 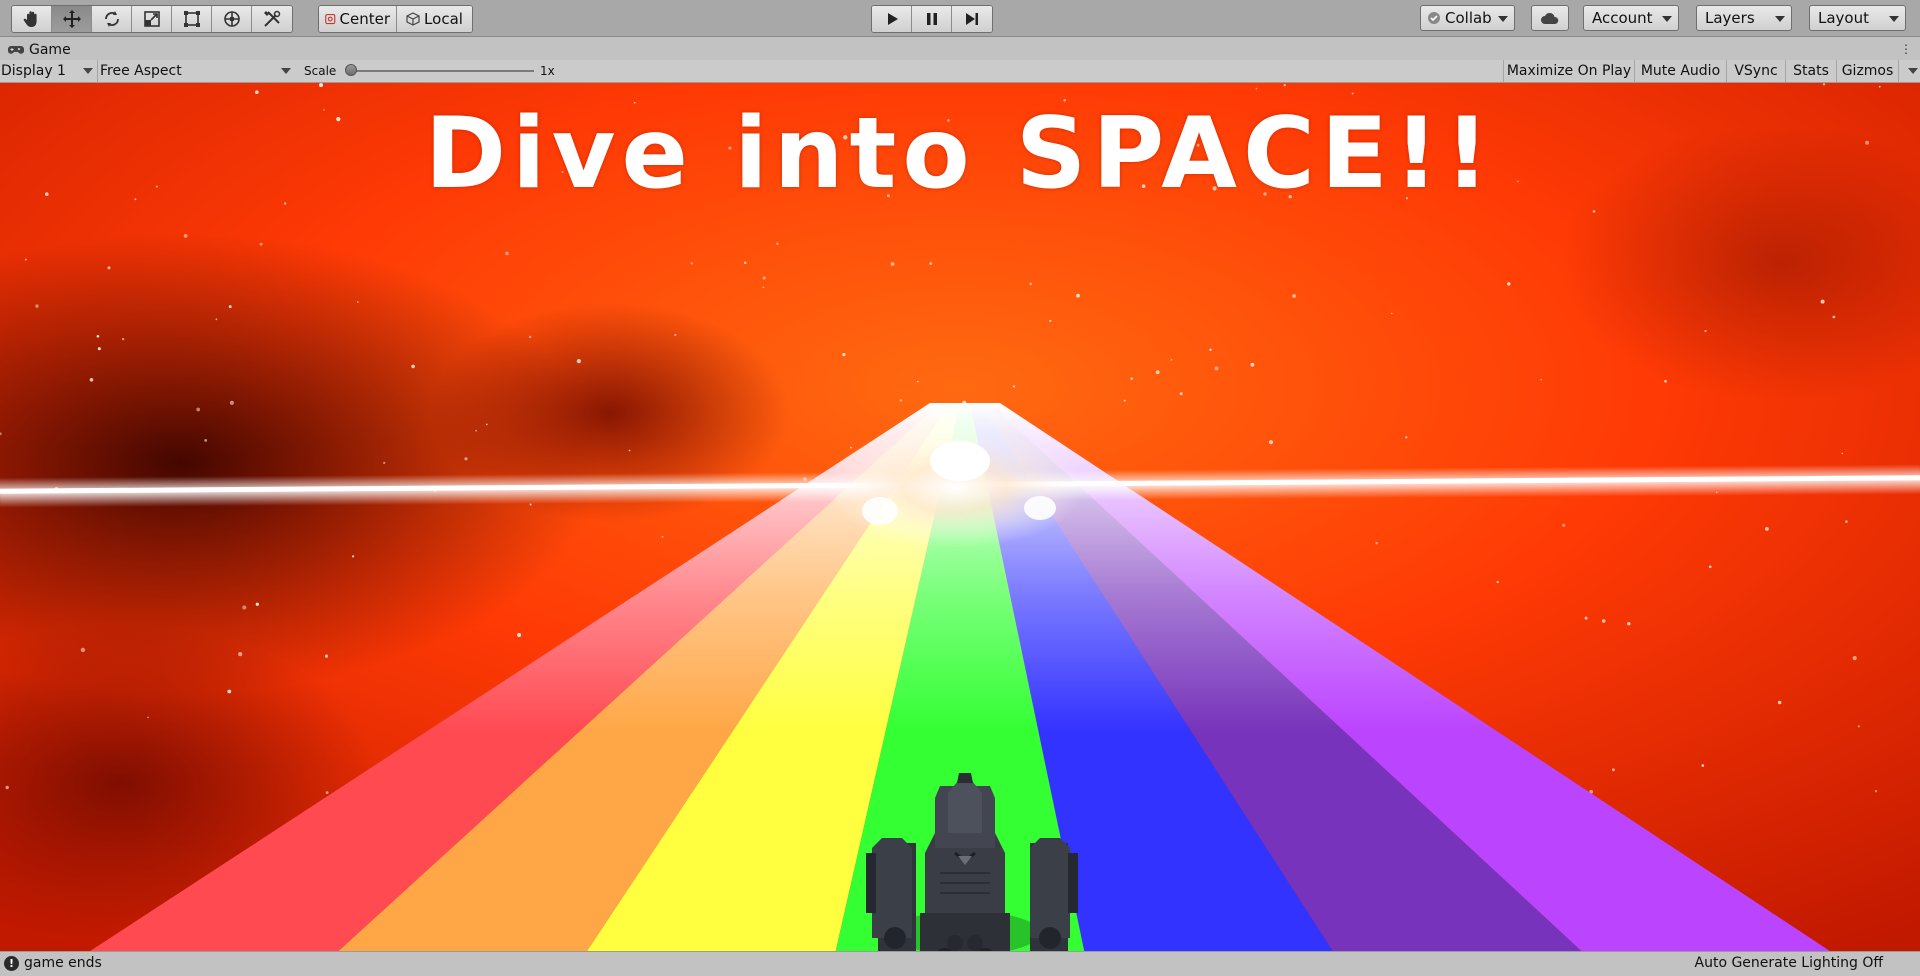 What do you see at coordinates (1906, 49) in the screenshot?
I see `tab-menu-icon: ⋮` at bounding box center [1906, 49].